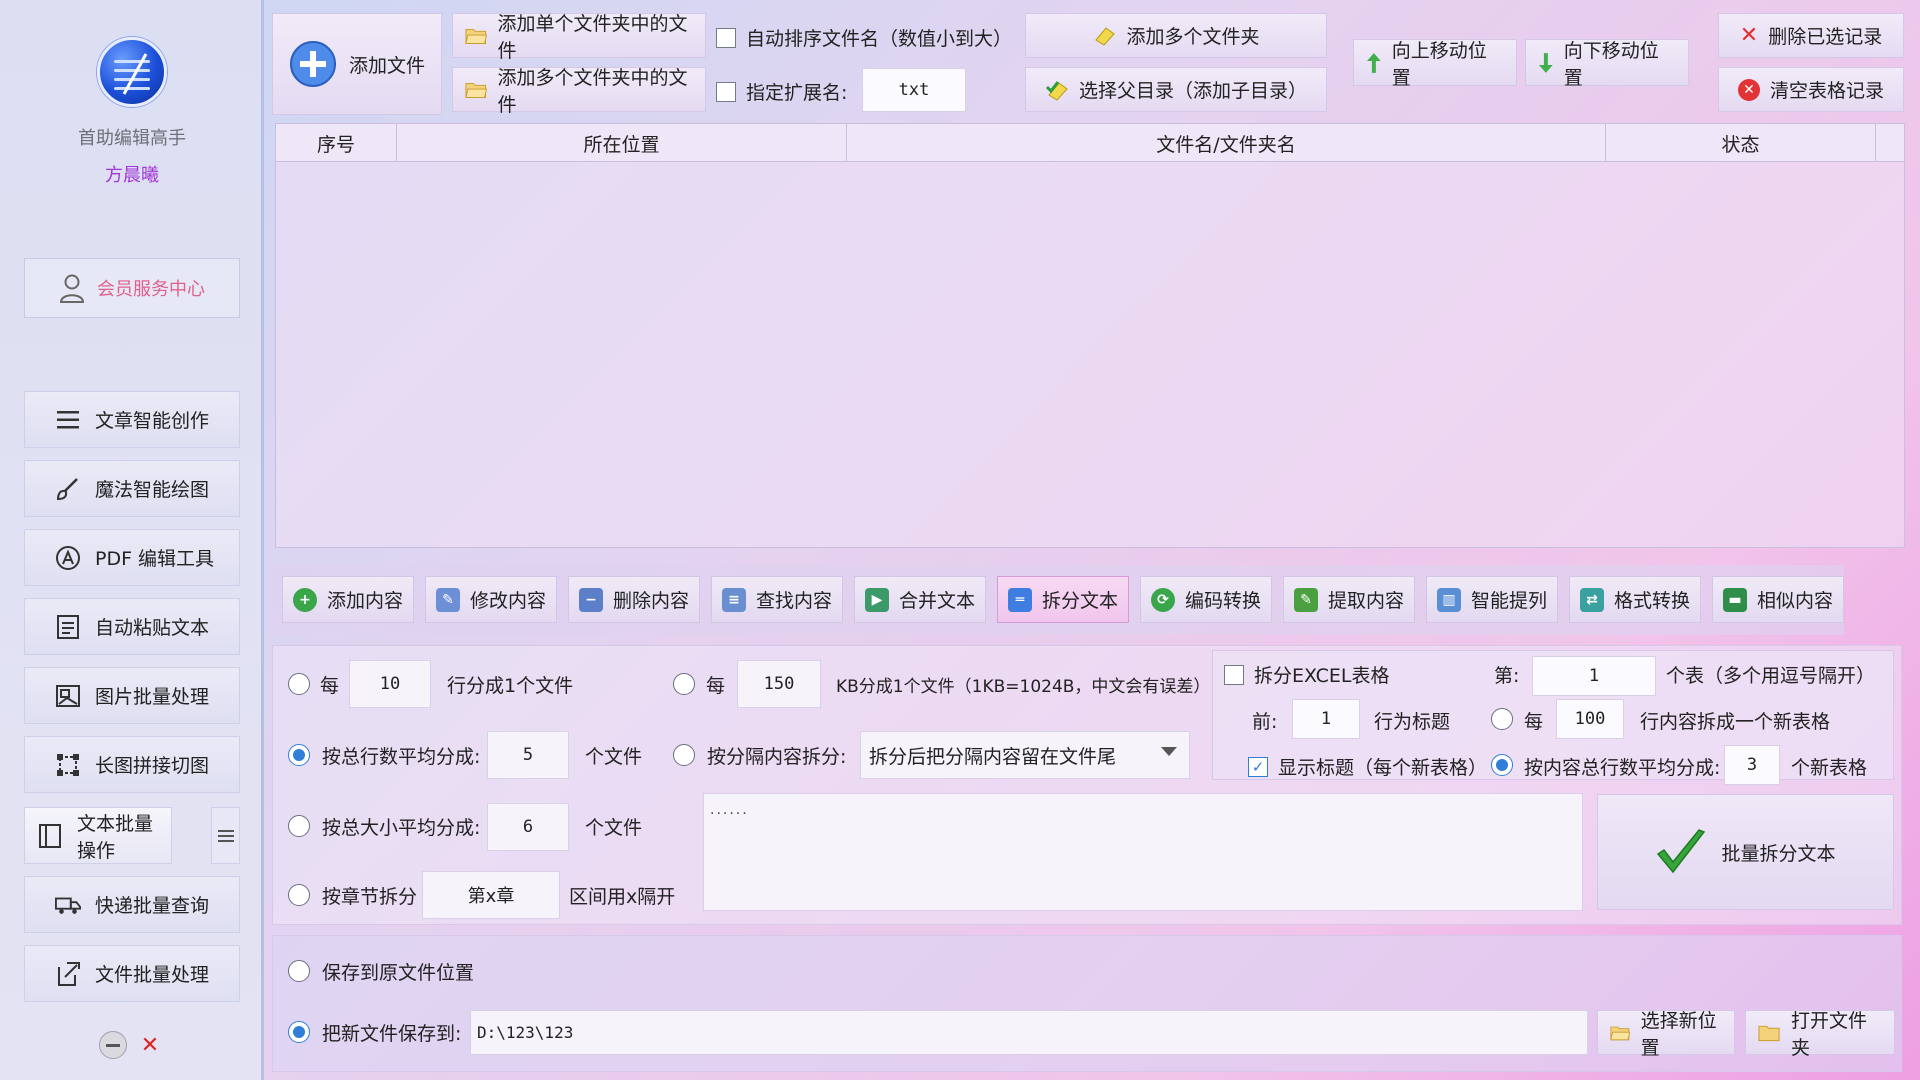  Describe the element at coordinates (528, 755) in the screenshot. I see `total-lines-input: 5` at that location.